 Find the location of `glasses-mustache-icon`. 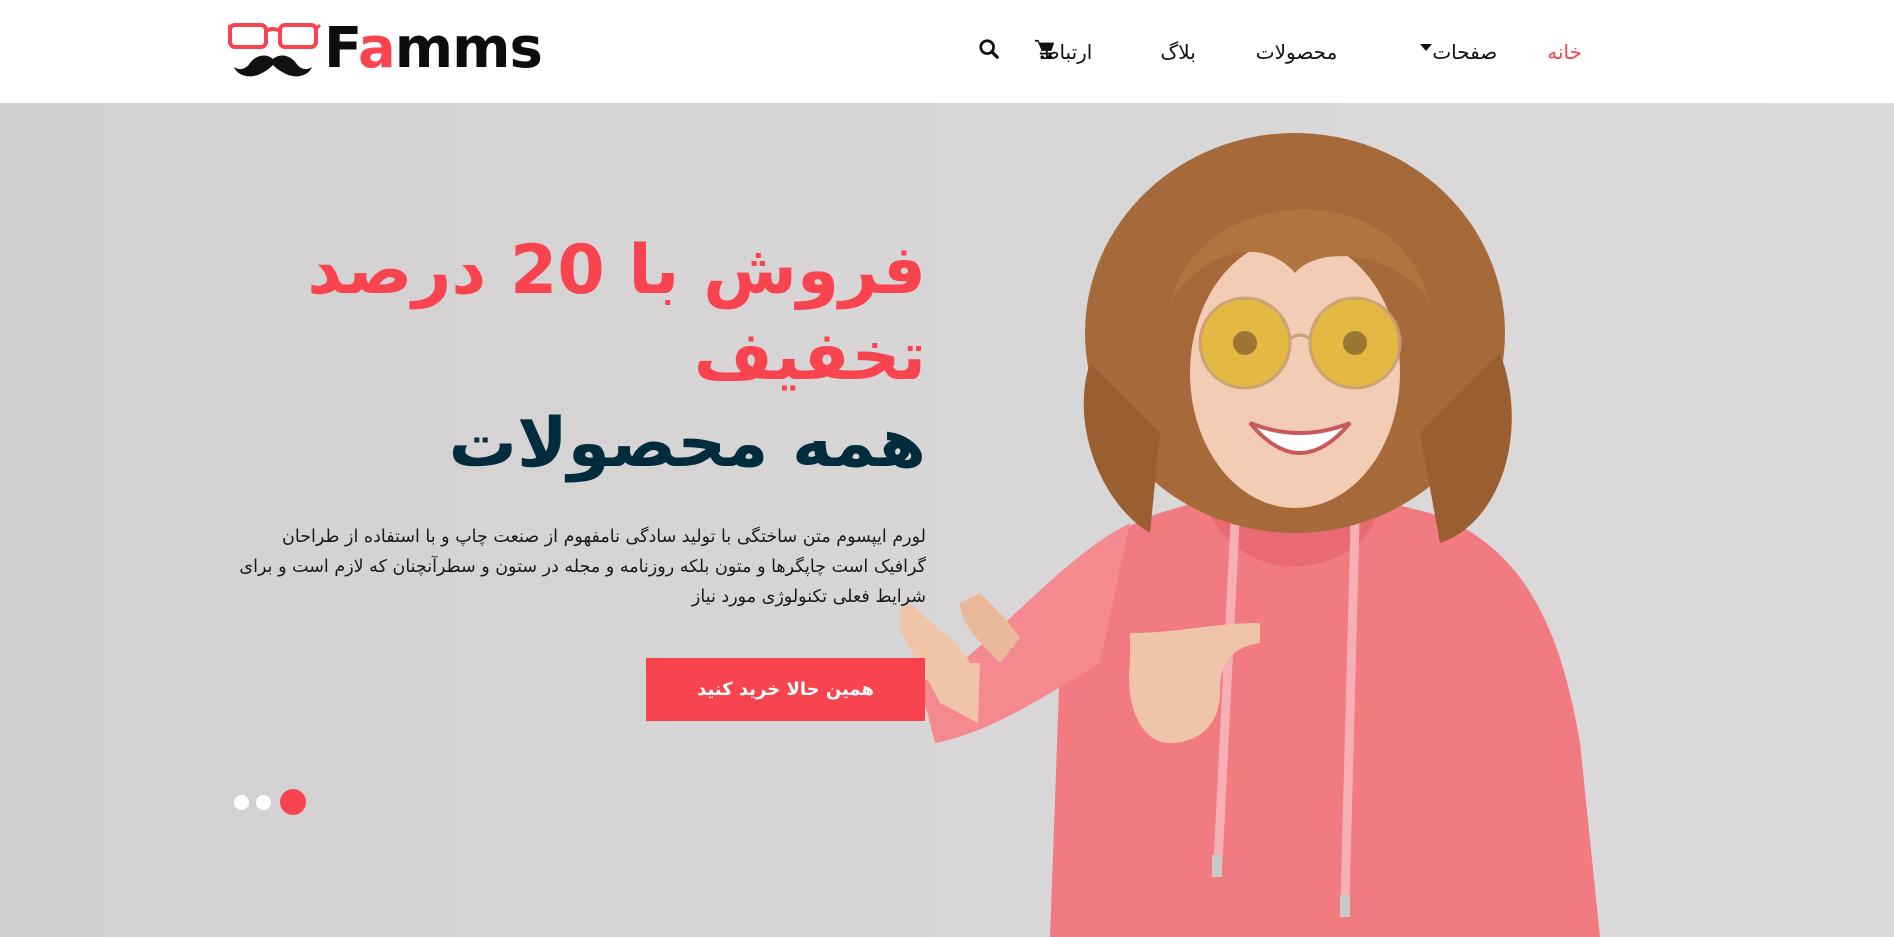

glasses-mustache-icon is located at coordinates (275, 50).